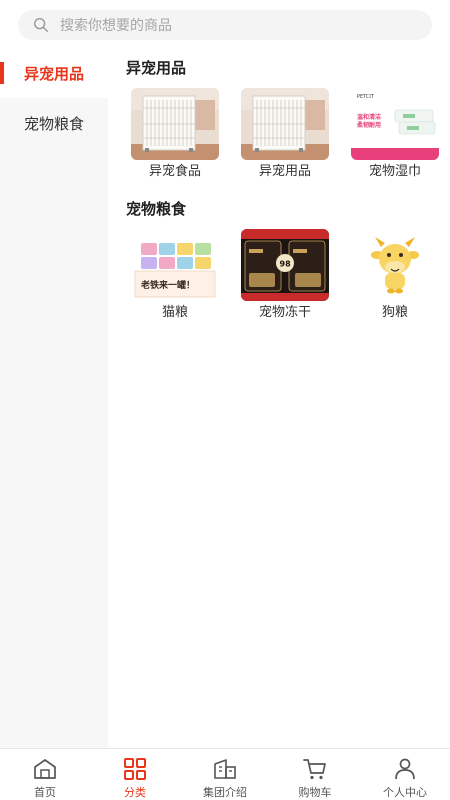  Describe the element at coordinates (284, 312) in the screenshot. I see `category-item-label: 宠物冻干` at that location.